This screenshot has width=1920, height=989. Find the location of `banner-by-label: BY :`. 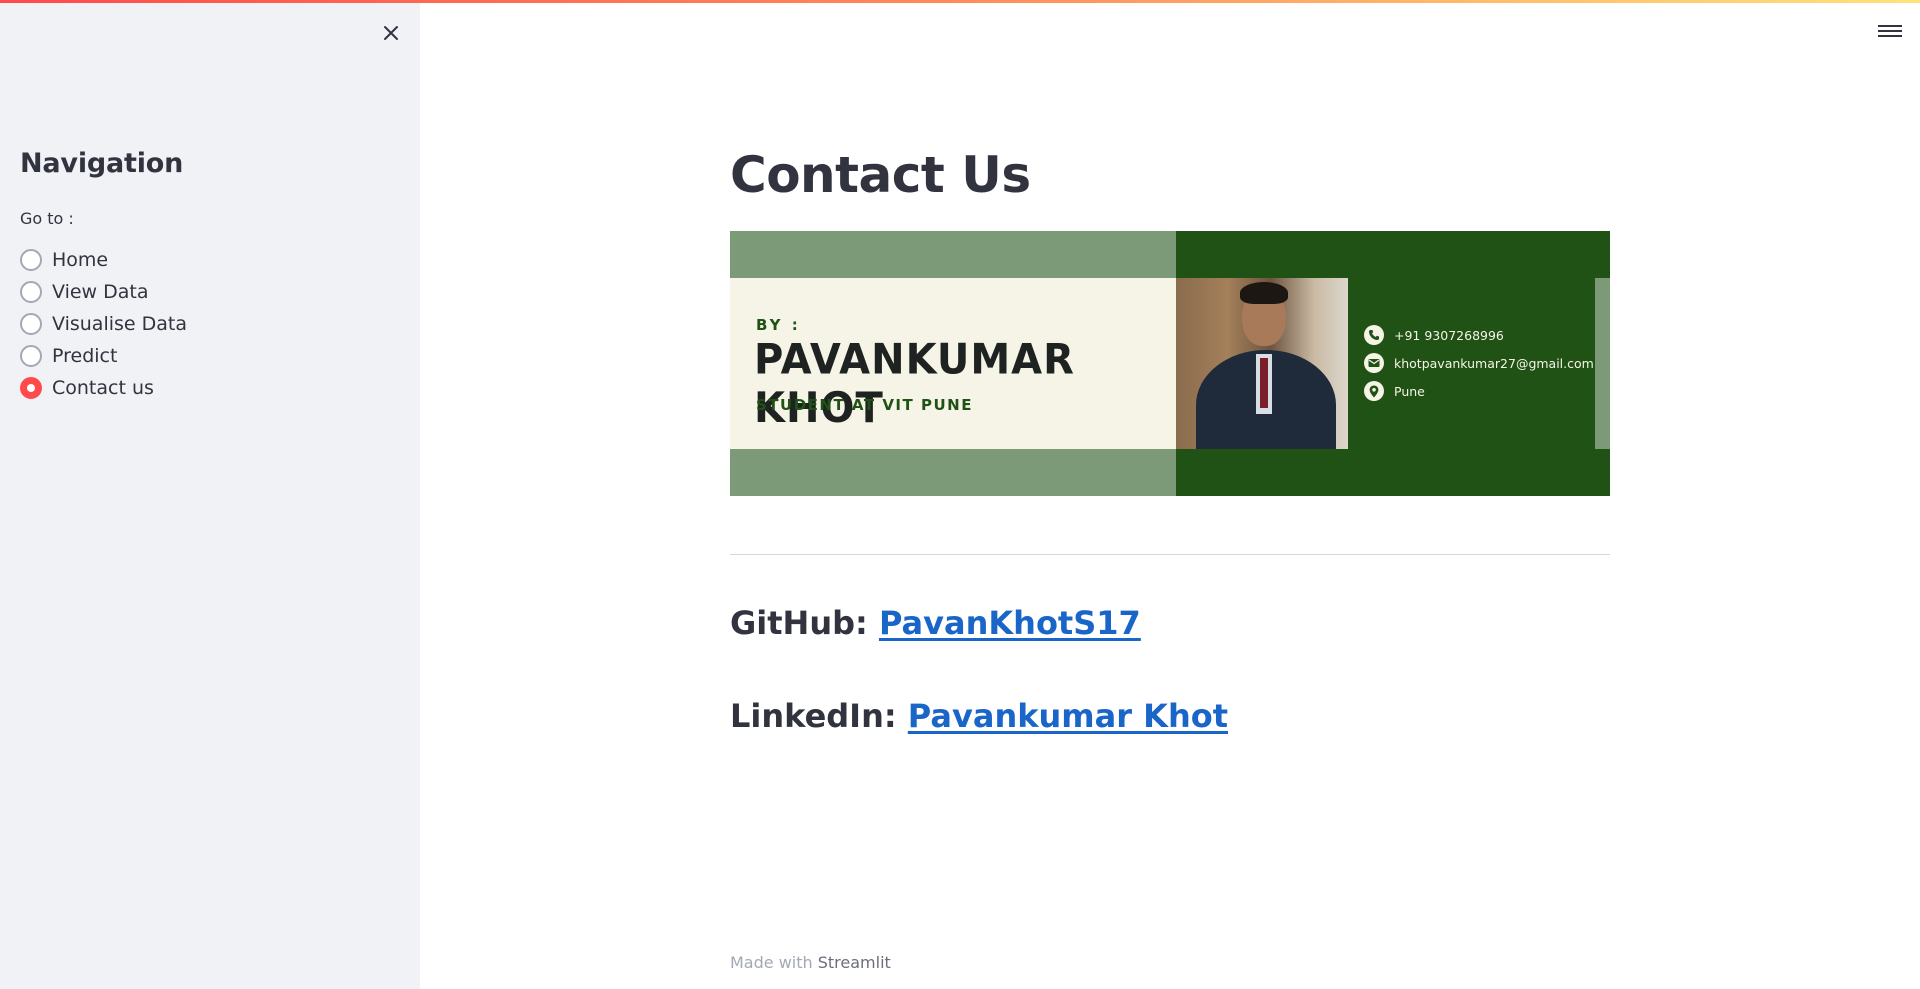

banner-by-label: BY : is located at coordinates (778, 325).